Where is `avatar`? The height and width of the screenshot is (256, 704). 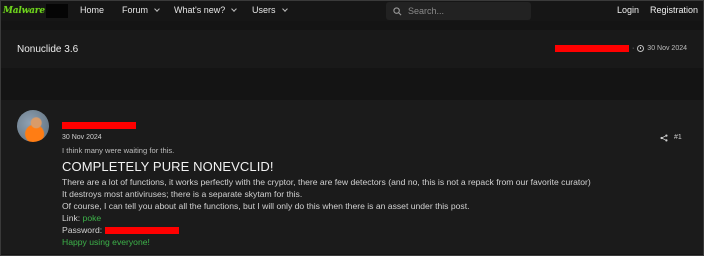
avatar is located at coordinates (33, 126).